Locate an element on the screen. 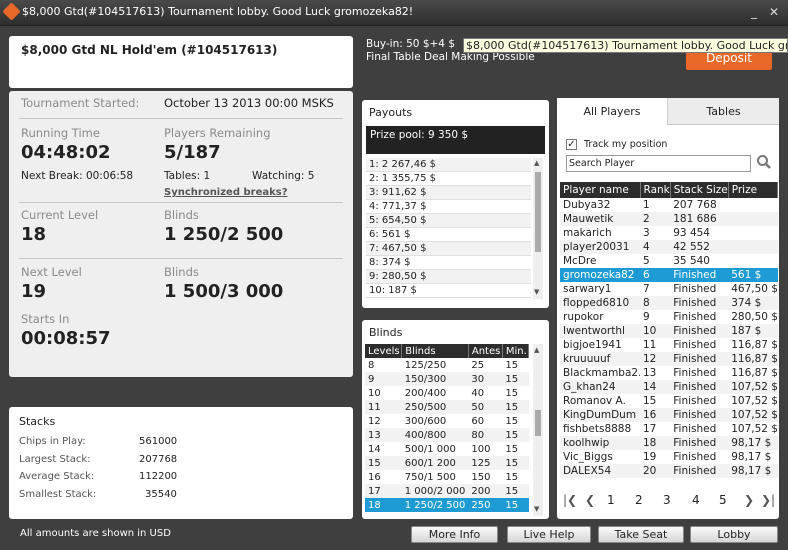 Image resolution: width=788 pixels, height=550 pixels. first-page-icon: |❮ is located at coordinates (570, 500).